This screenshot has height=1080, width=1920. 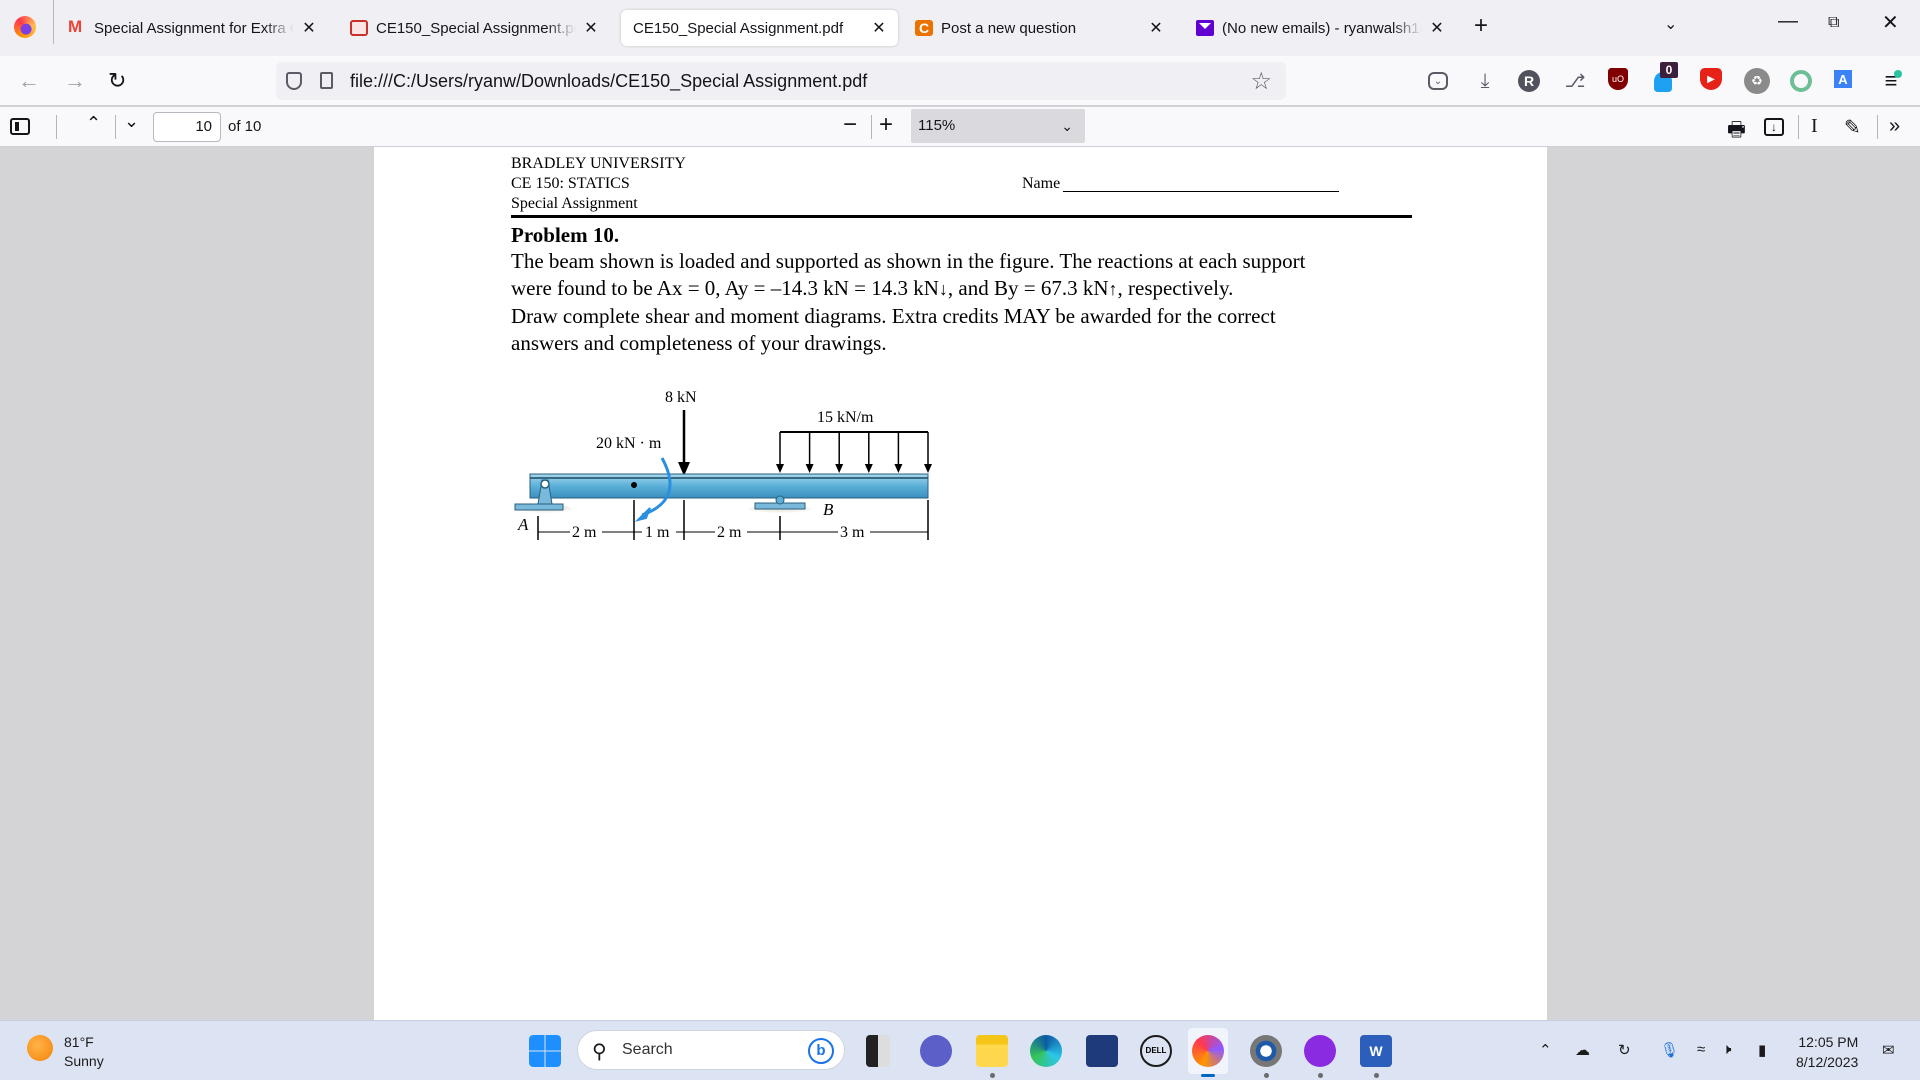 I want to click on list-all-tabs-icon: ⌄, so click(x=1670, y=24).